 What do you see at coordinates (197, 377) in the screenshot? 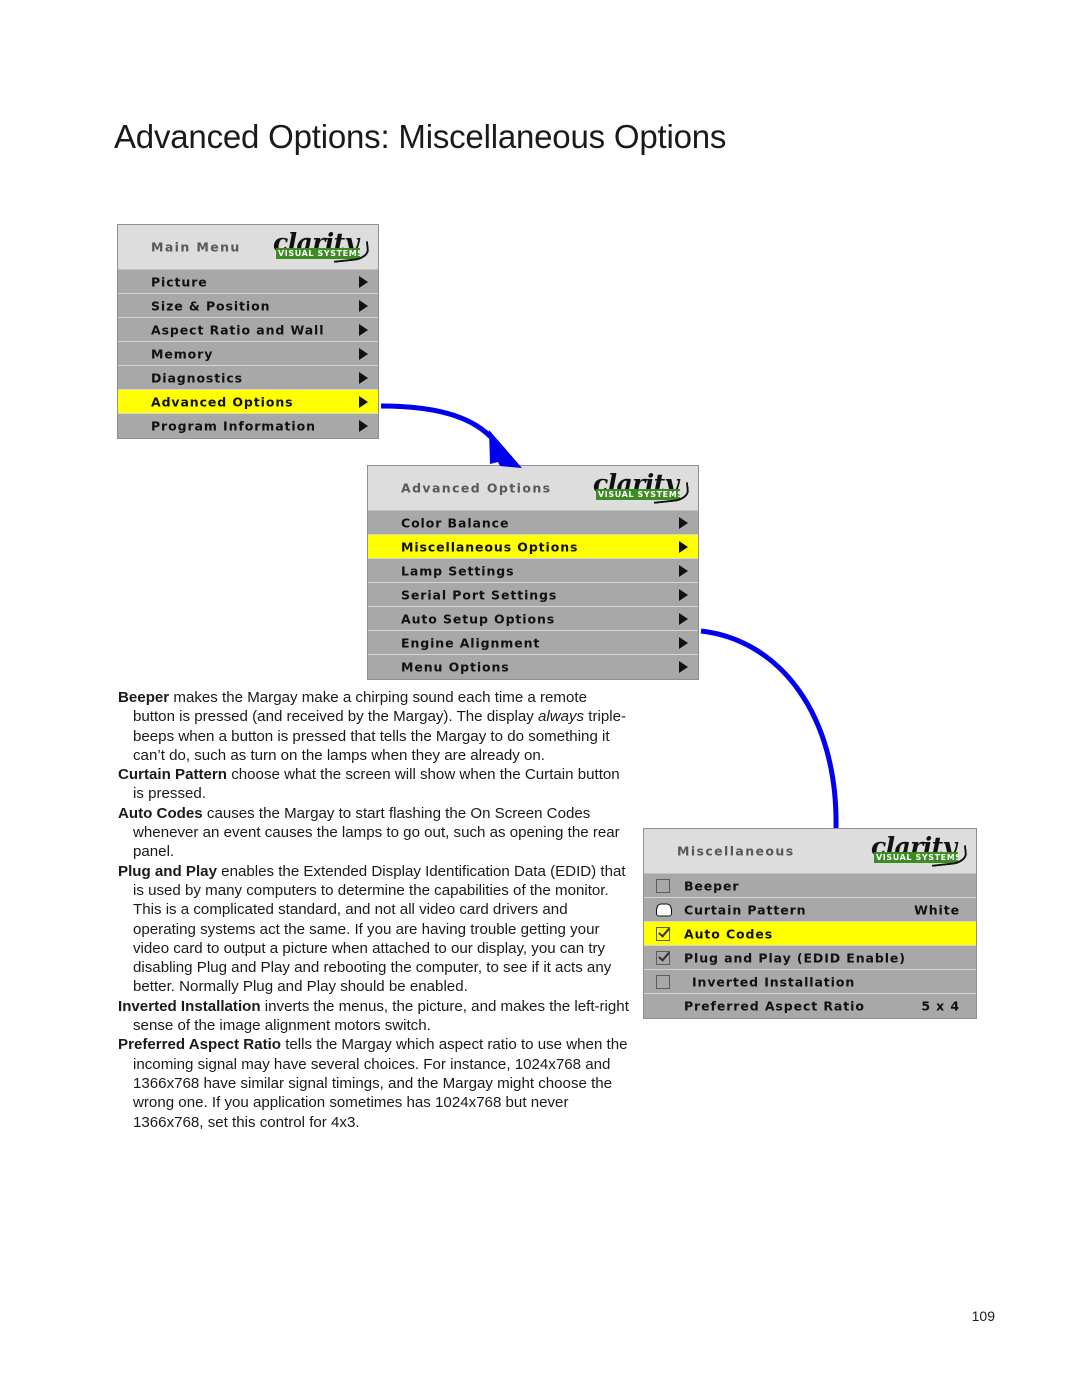
I see `osd-row-label: Diagnostics` at bounding box center [197, 377].